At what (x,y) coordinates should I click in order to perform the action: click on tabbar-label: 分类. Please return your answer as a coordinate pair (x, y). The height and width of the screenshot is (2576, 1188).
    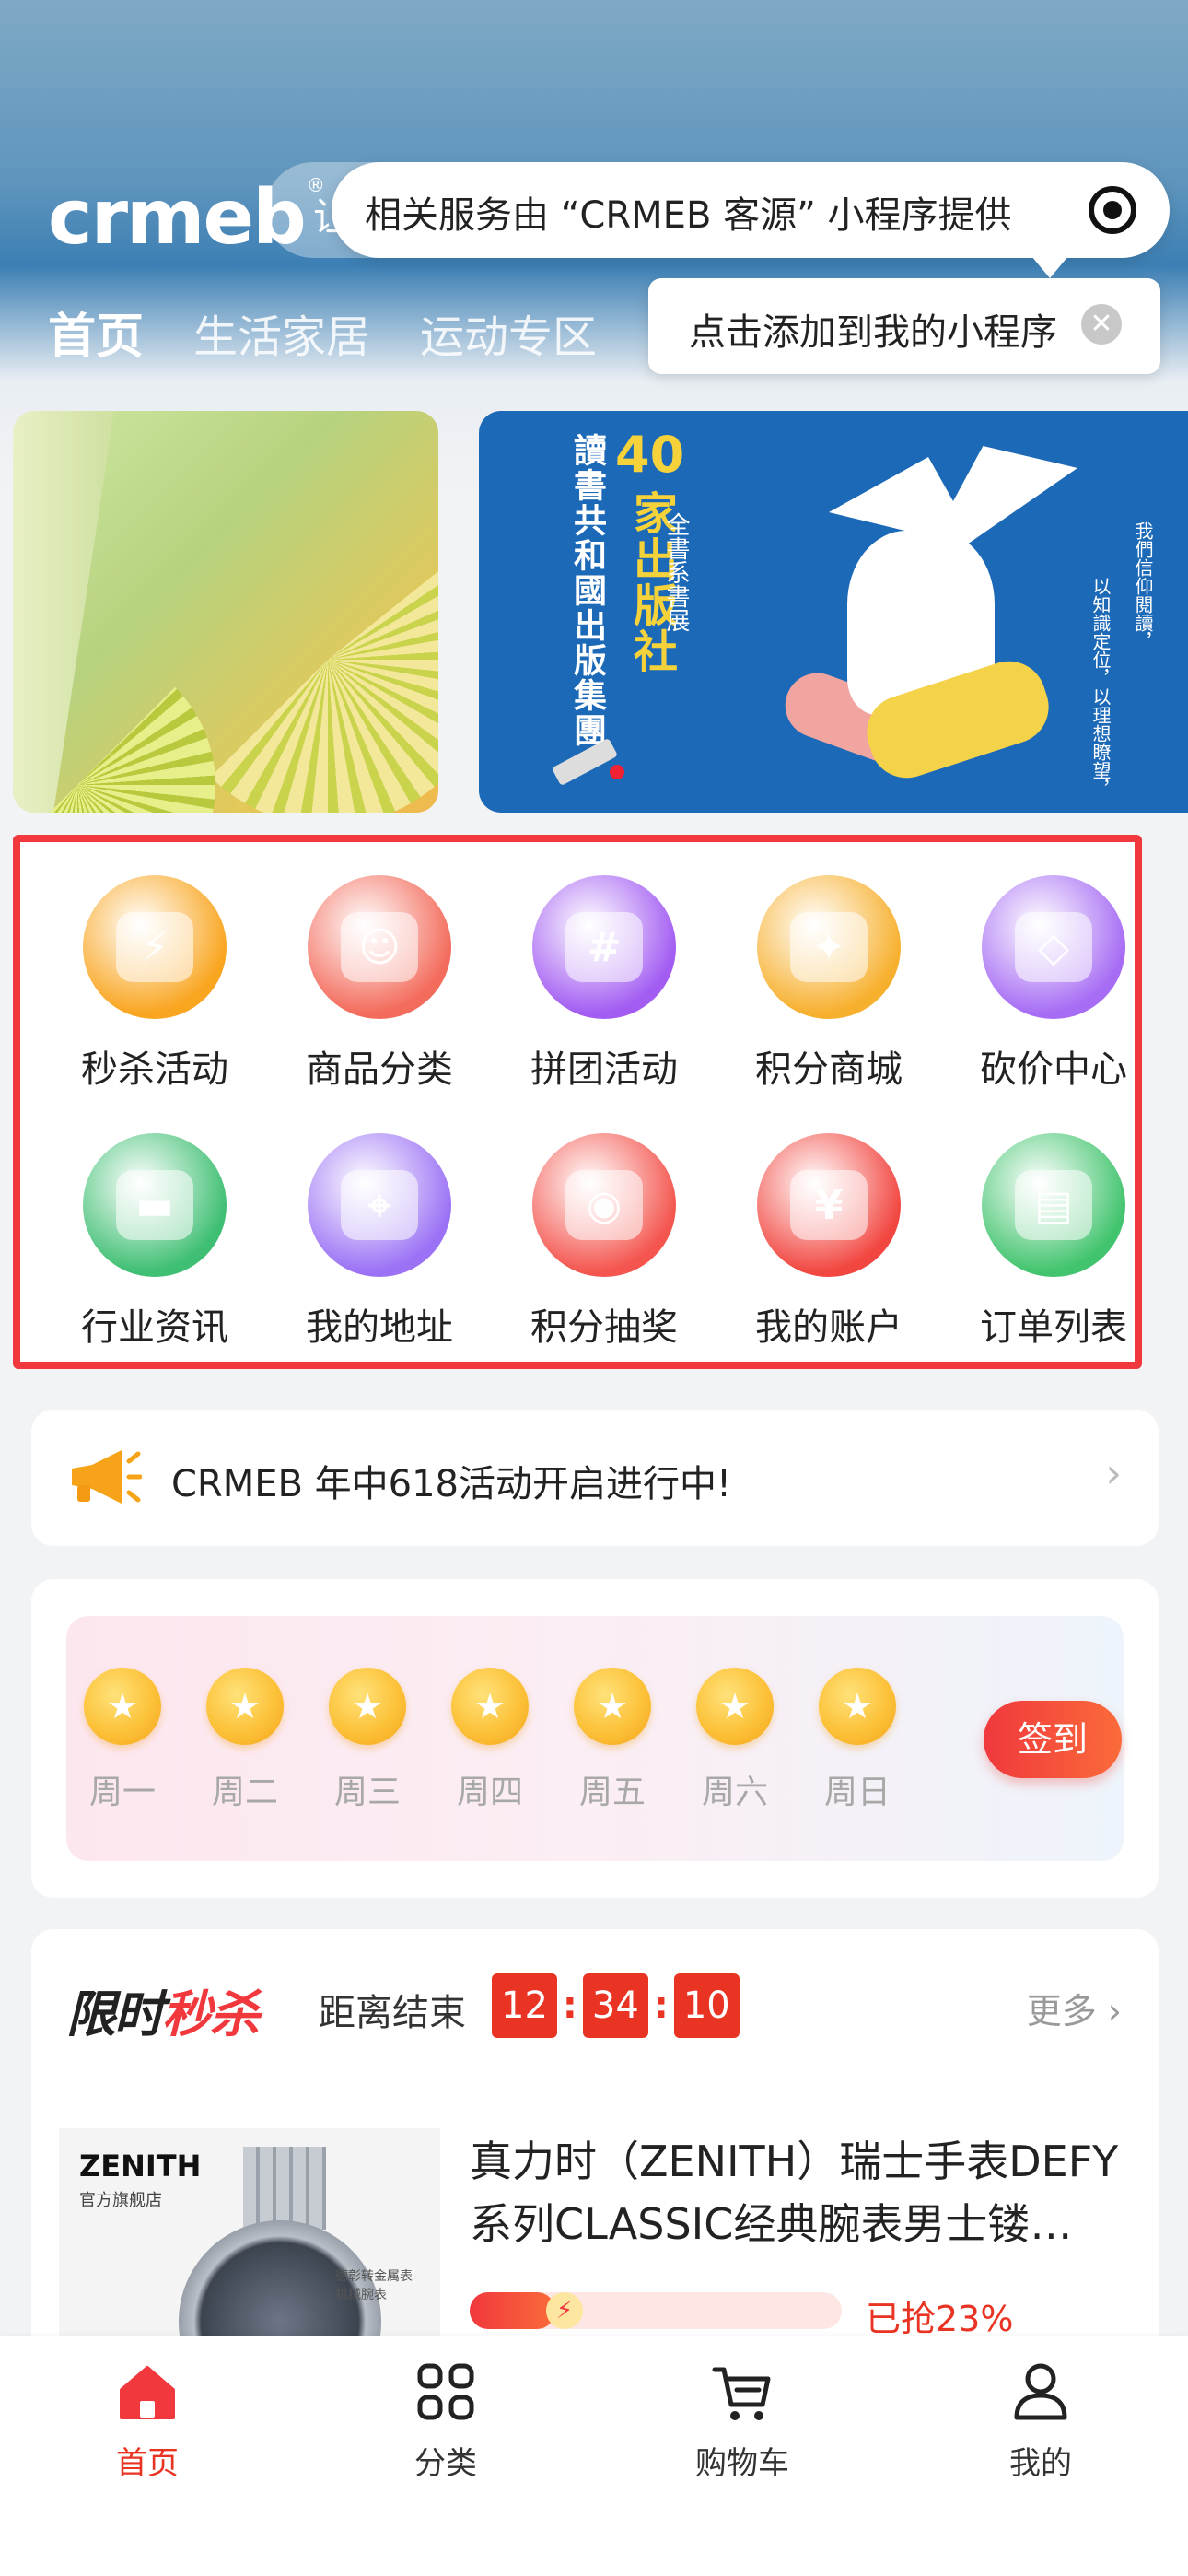
    Looking at the image, I should click on (445, 2463).